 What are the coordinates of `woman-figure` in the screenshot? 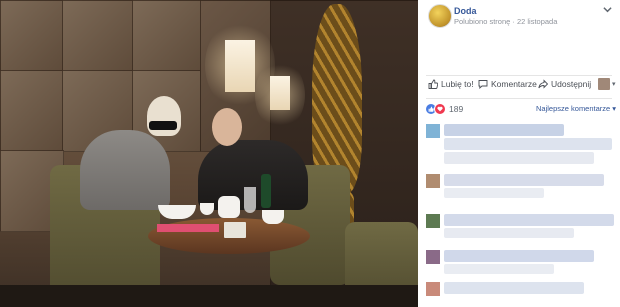 It's located at (125, 170).